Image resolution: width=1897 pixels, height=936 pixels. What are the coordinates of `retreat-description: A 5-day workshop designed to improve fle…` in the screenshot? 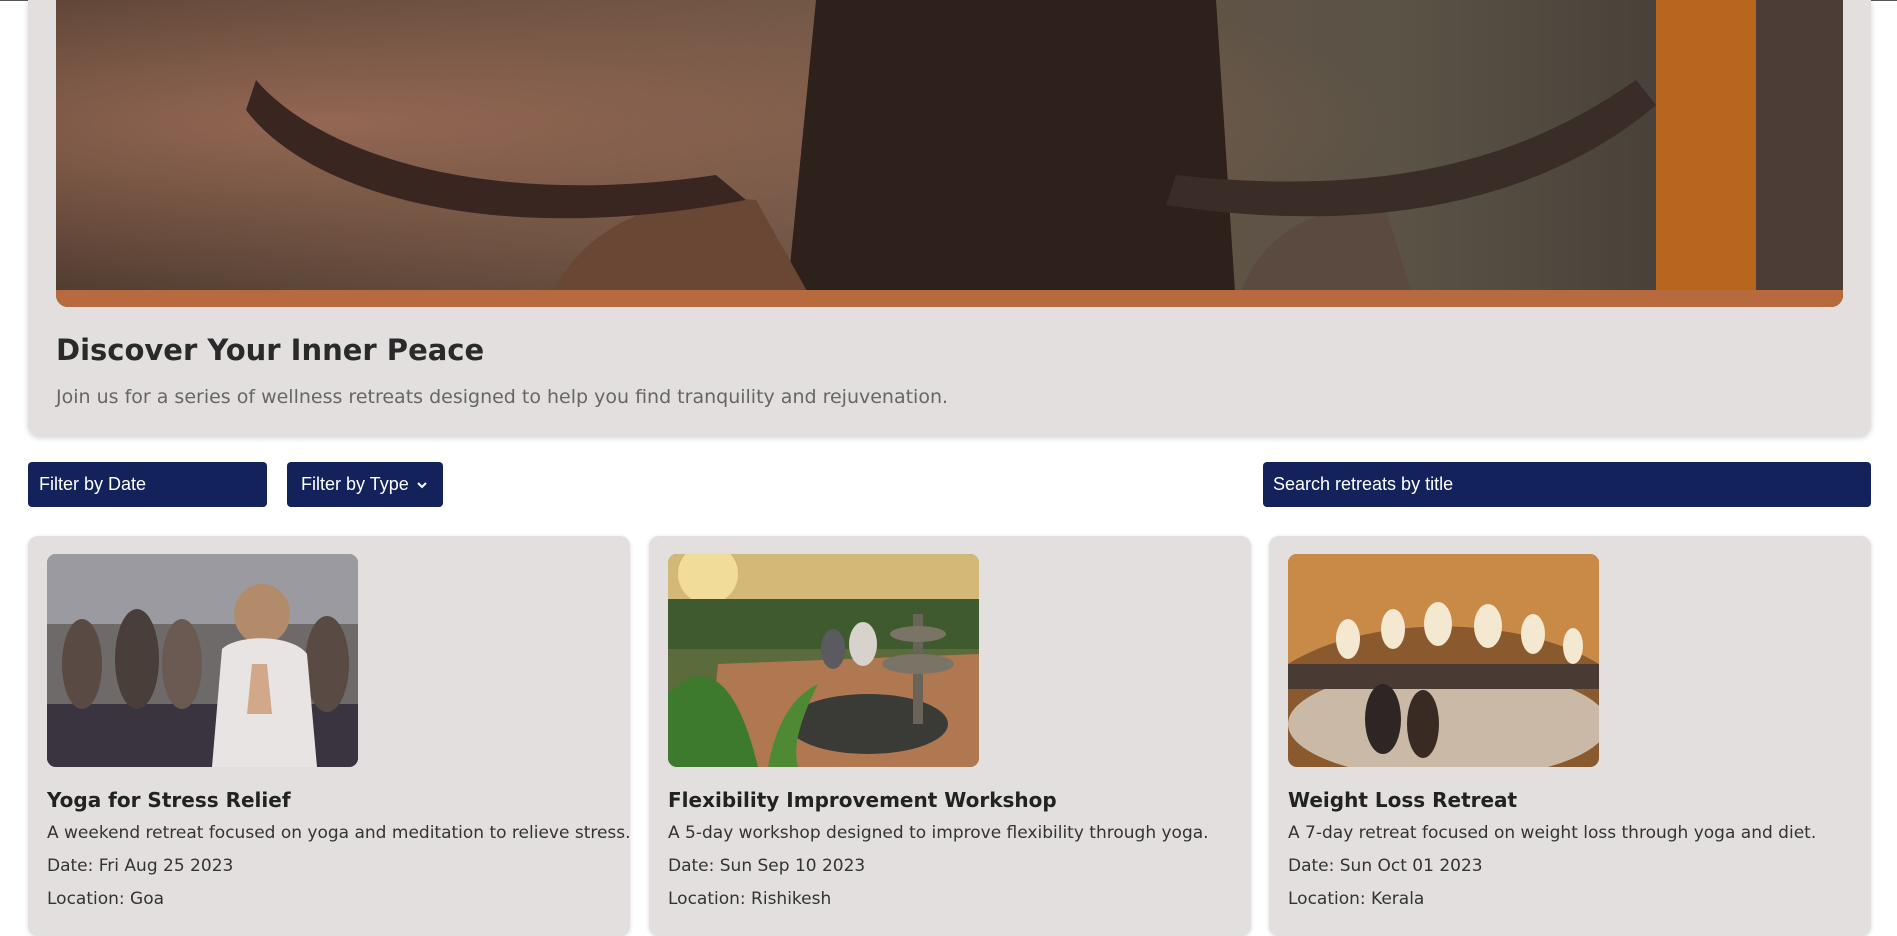 It's located at (938, 833).